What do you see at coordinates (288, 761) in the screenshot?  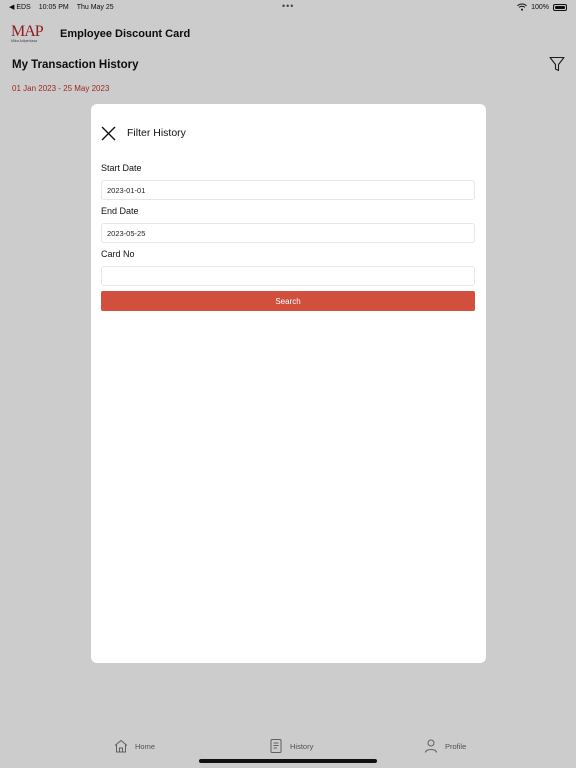 I see `home-indicator` at bounding box center [288, 761].